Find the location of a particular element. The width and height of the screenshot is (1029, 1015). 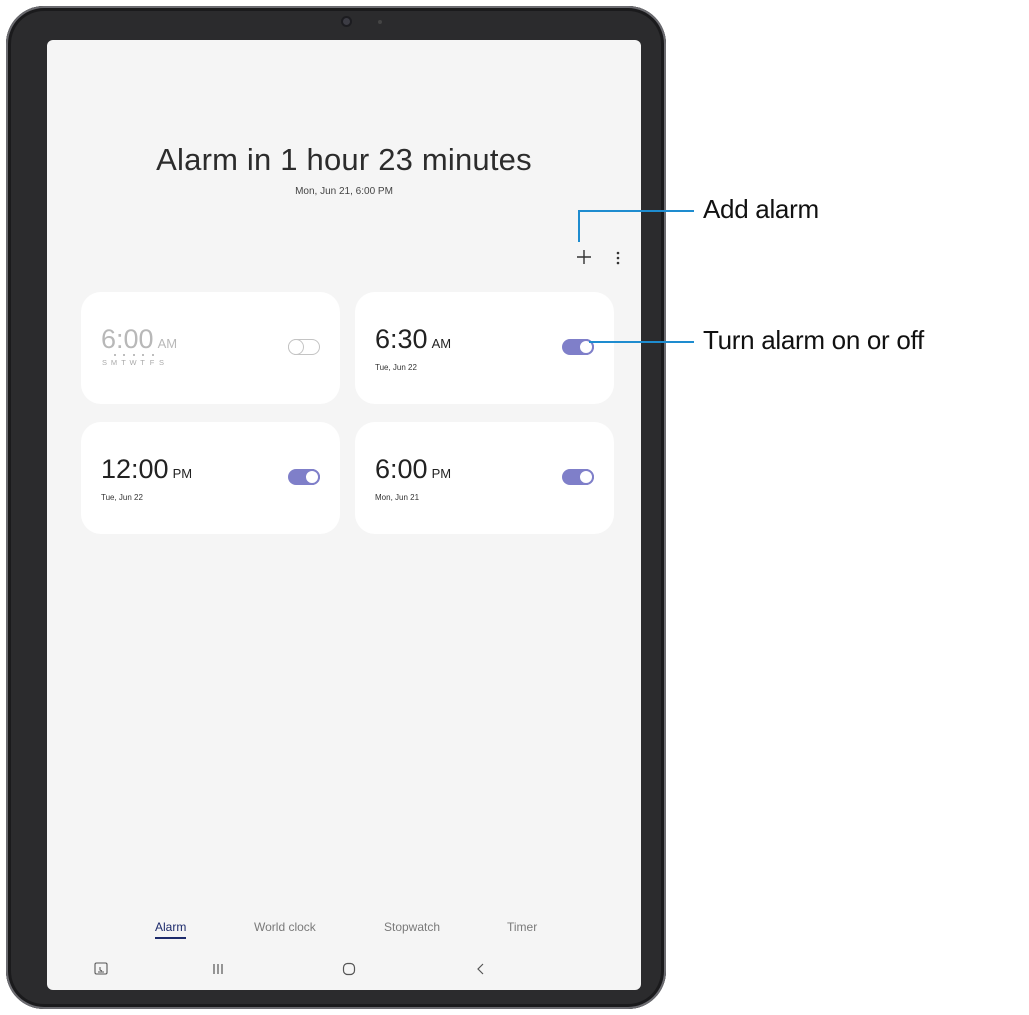

next-alarm-title: Alarm in 1 hour 23 minutes is located at coordinates (344, 159).